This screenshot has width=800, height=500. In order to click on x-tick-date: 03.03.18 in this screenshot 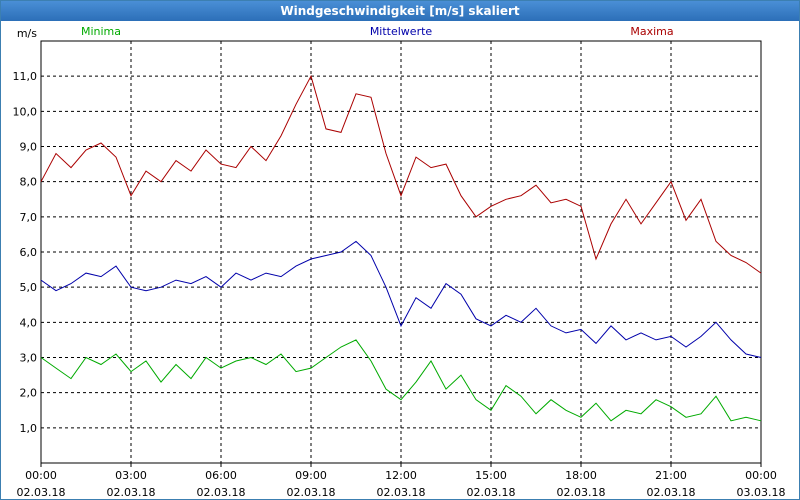, I will do `click(761, 492)`.